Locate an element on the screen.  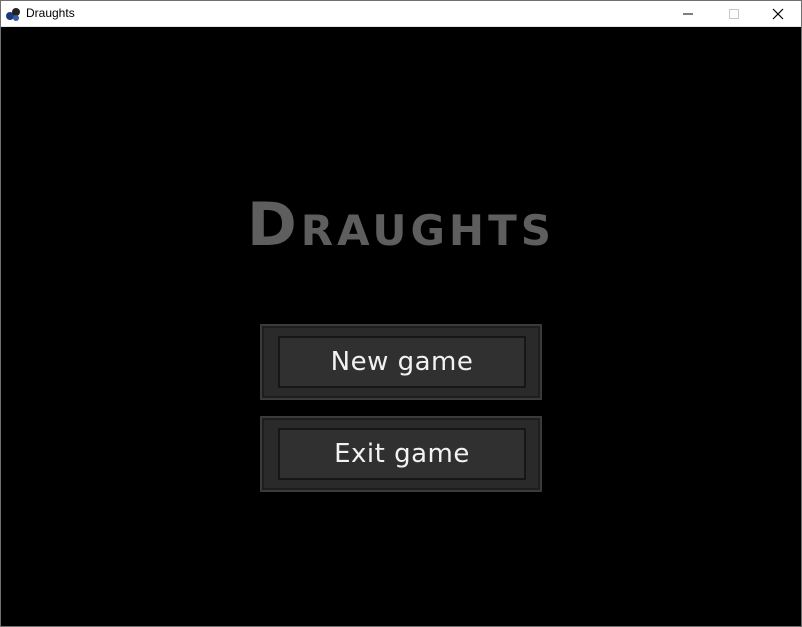
maximize-icon is located at coordinates (734, 13).